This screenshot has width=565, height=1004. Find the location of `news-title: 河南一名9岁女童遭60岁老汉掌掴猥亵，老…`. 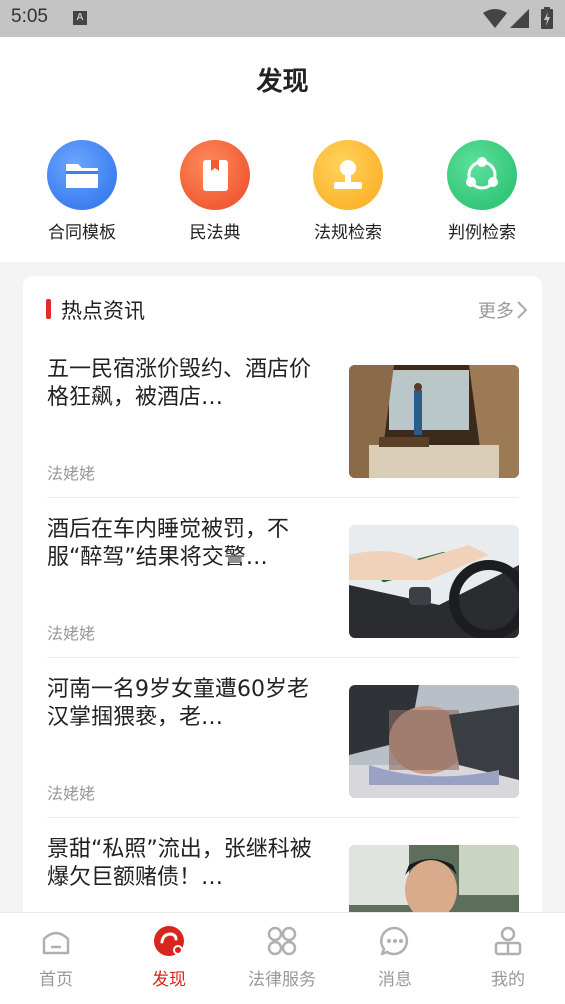

news-title: 河南一名9岁女童遭60岁老汉掌掴猥亵，老… is located at coordinates (178, 703).